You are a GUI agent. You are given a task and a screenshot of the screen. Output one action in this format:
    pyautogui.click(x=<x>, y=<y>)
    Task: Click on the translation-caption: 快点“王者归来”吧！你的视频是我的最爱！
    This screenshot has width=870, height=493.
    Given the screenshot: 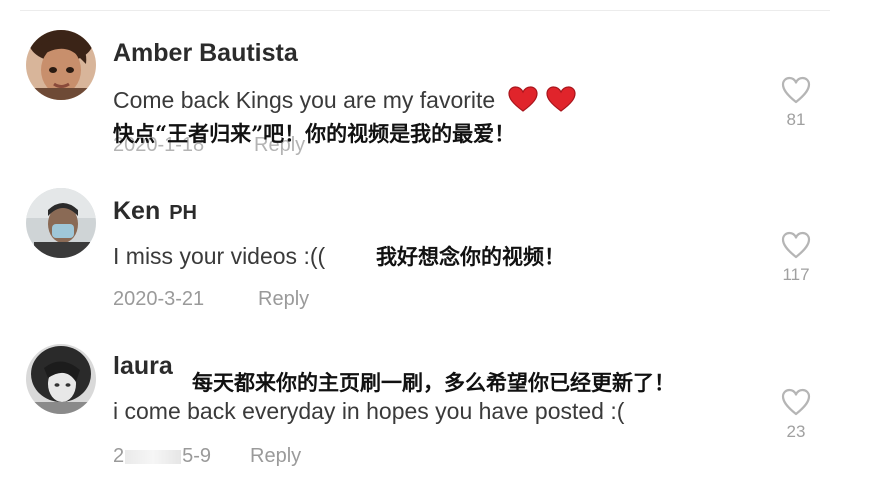 What is the action you would take?
    pyautogui.click(x=314, y=133)
    